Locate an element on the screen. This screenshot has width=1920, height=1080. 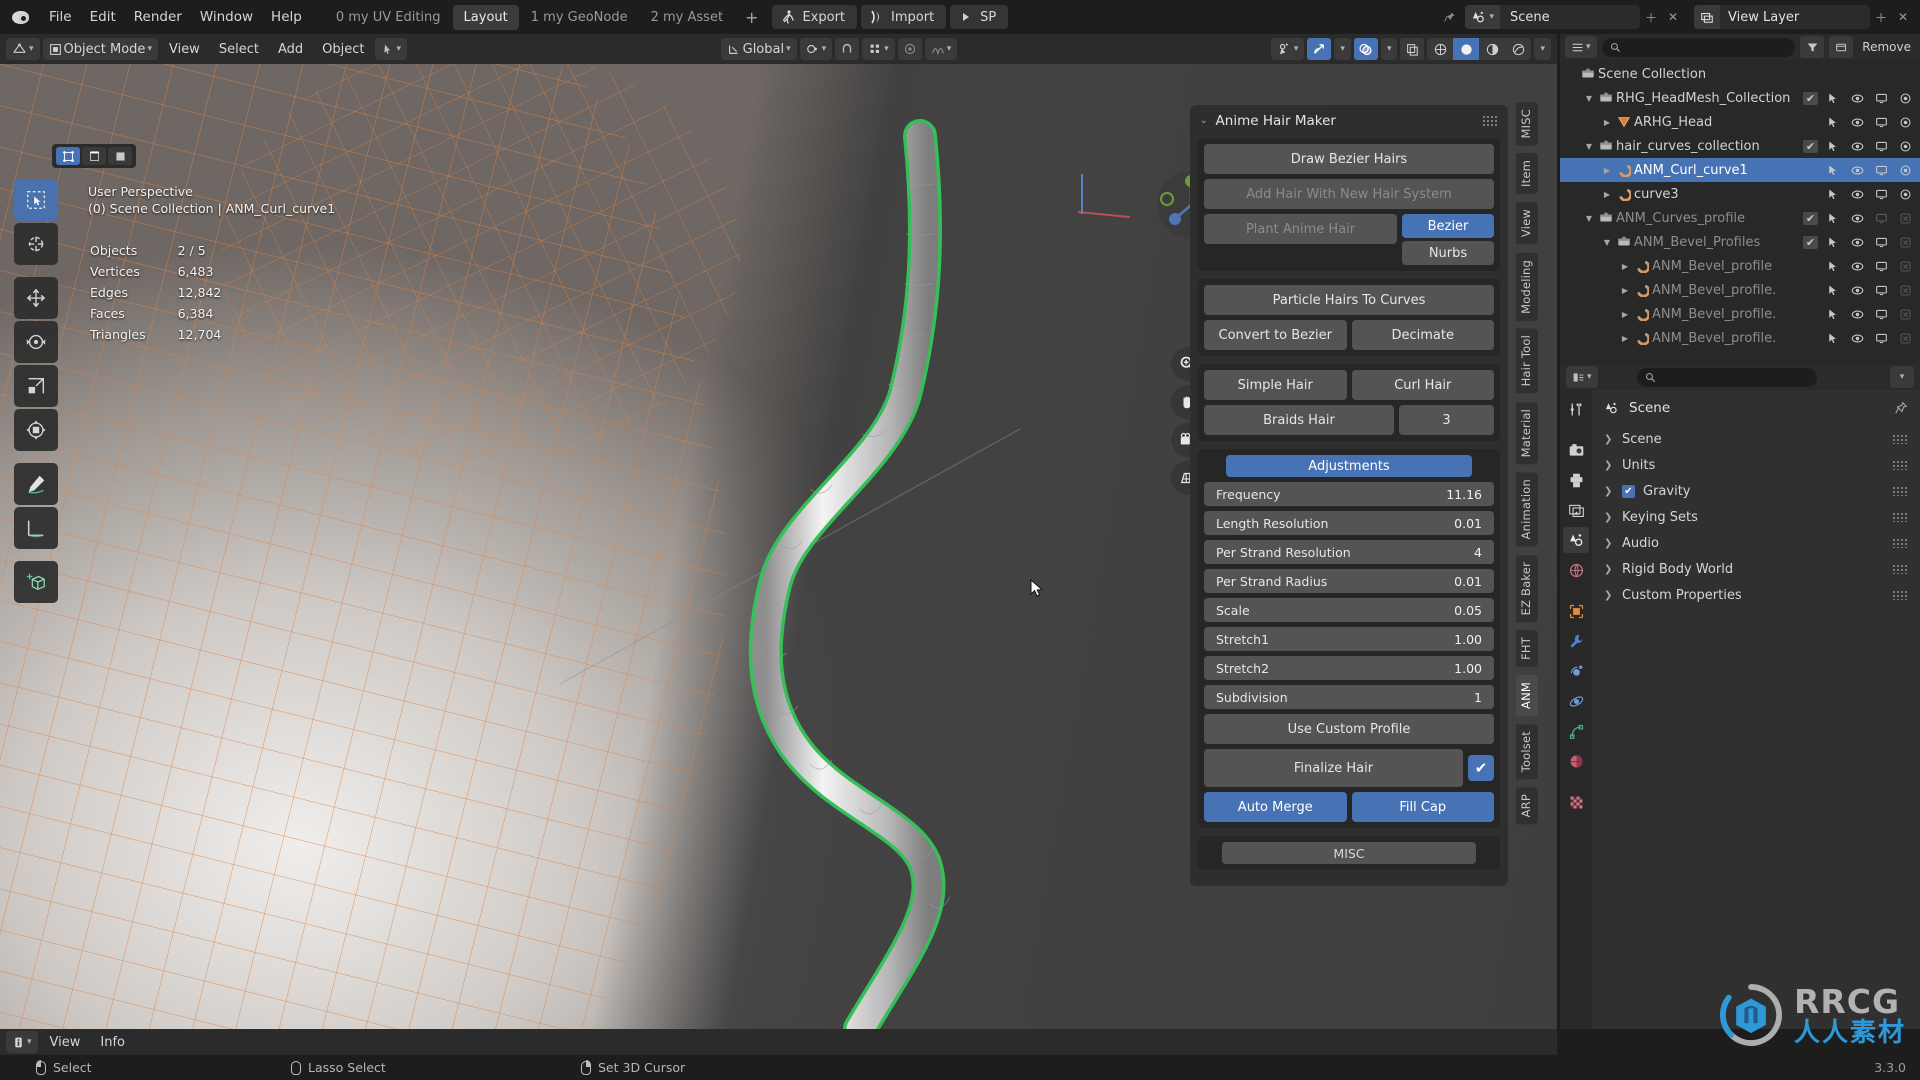
unlink-scene-button: ✕ is located at coordinates (1673, 17).